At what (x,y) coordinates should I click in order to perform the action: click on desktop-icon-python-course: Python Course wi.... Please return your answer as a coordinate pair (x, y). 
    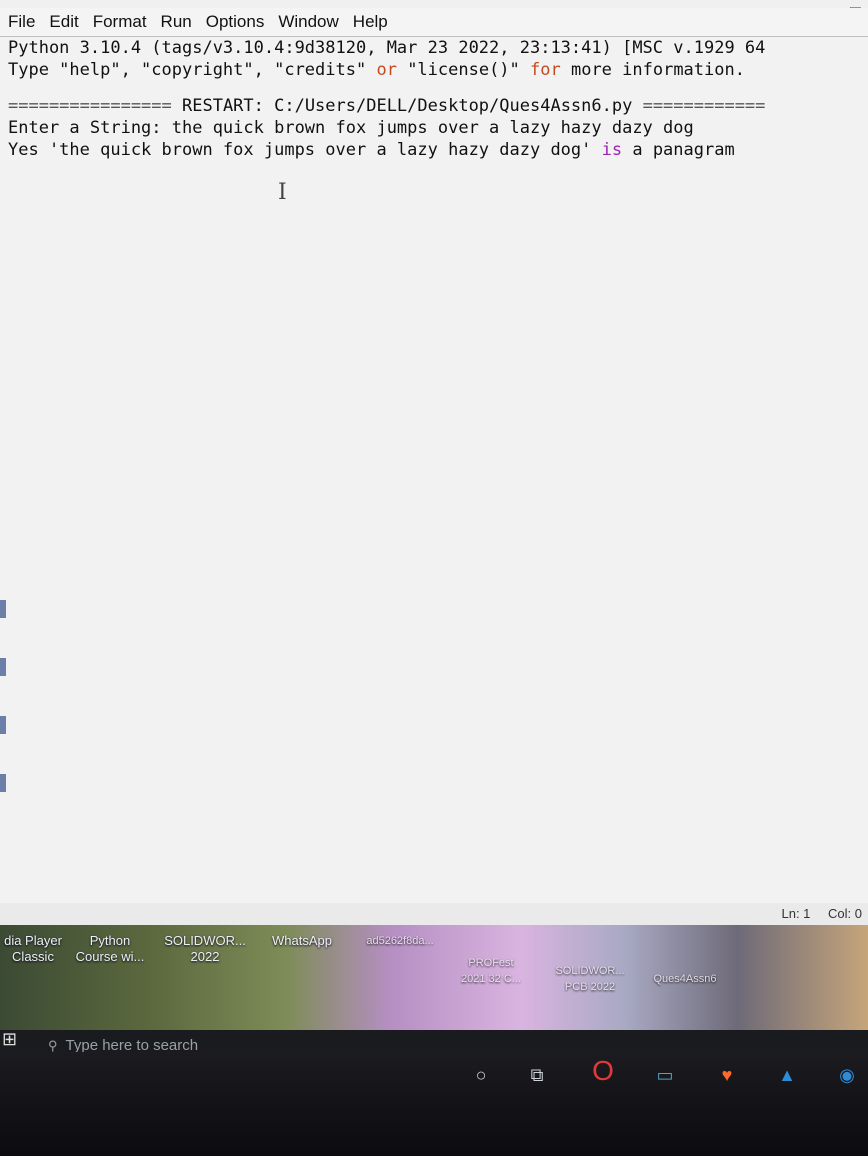
    Looking at the image, I should click on (110, 949).